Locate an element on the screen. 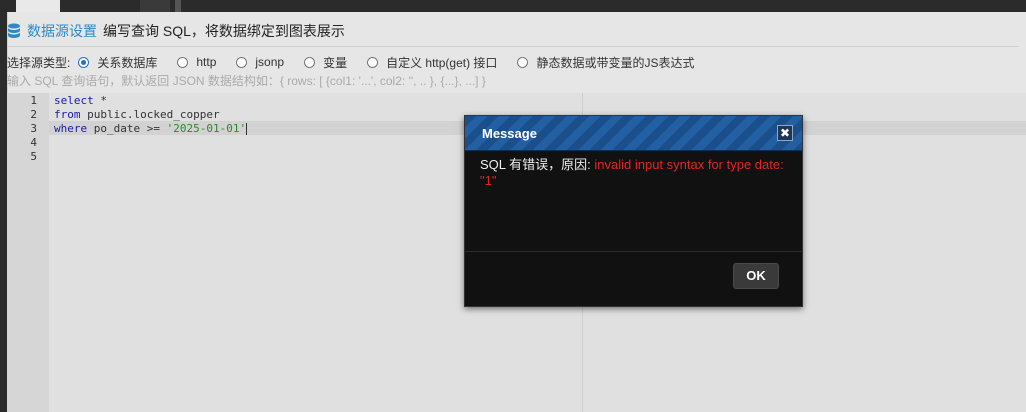 The image size is (1026, 412). source-option-custom-http: 自定义 http(get) 接口 is located at coordinates (432, 62).